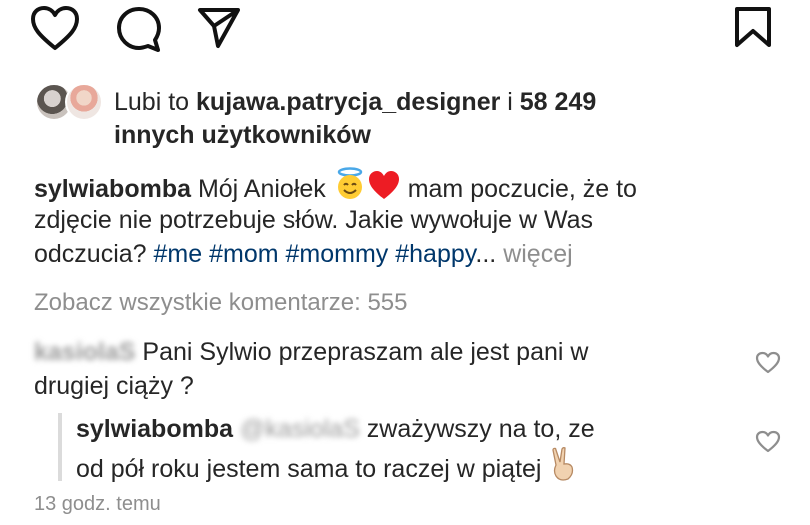  Describe the element at coordinates (477, 429) in the screenshot. I see `reply-text: zważywszy na to, ze` at that location.